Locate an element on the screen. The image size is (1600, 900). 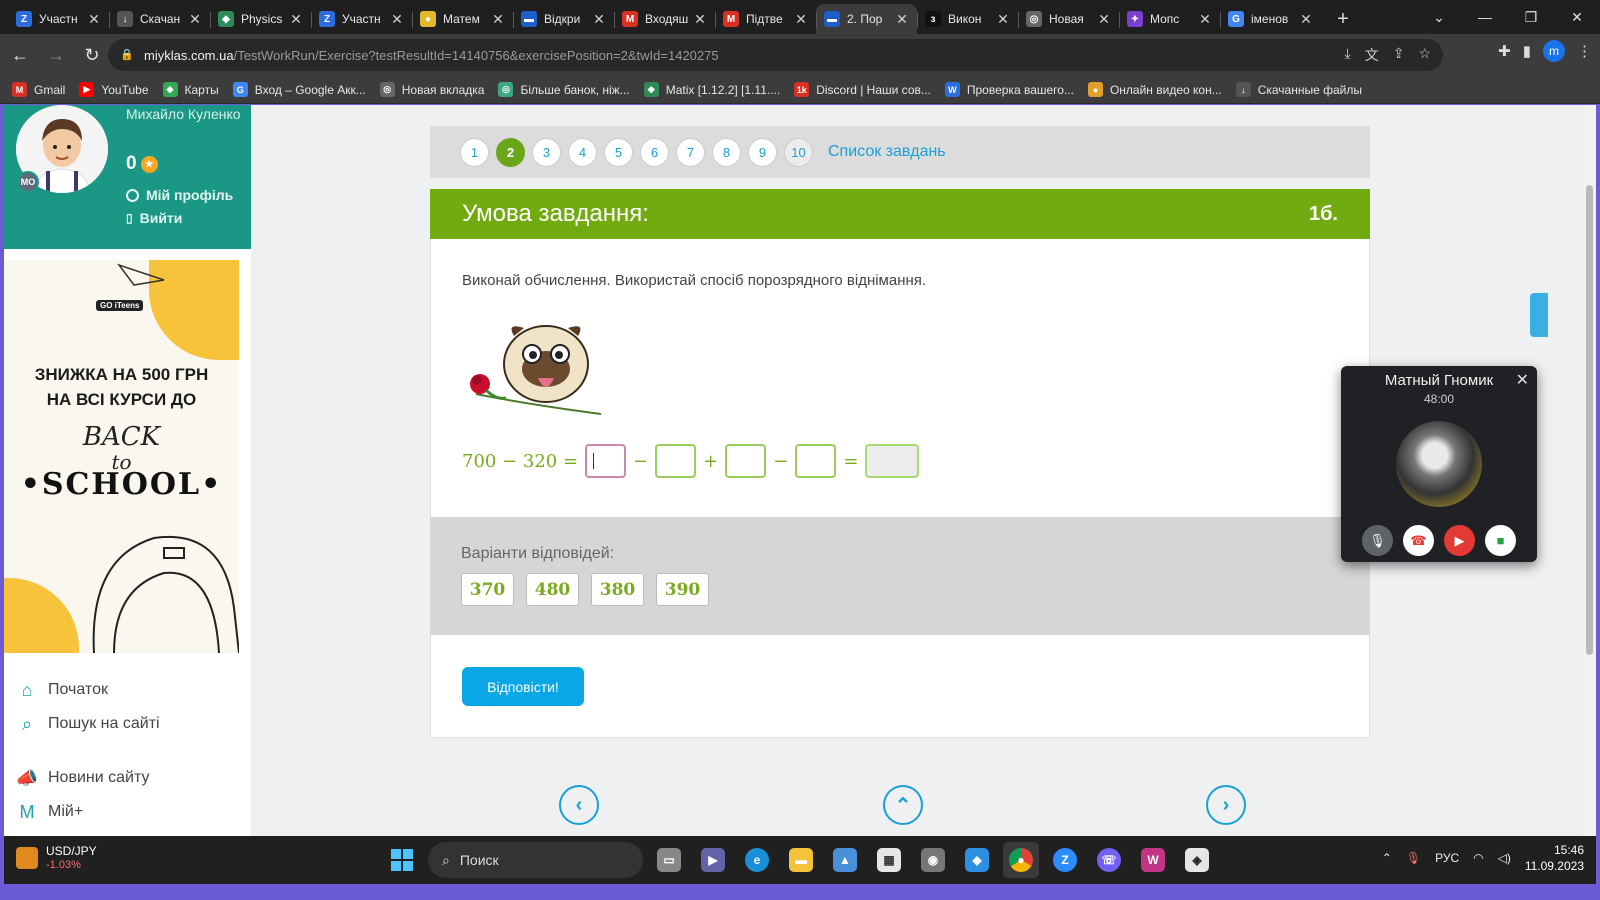
browser-tab: ◎ Новая ✕ is located at coordinates (1068, 19).